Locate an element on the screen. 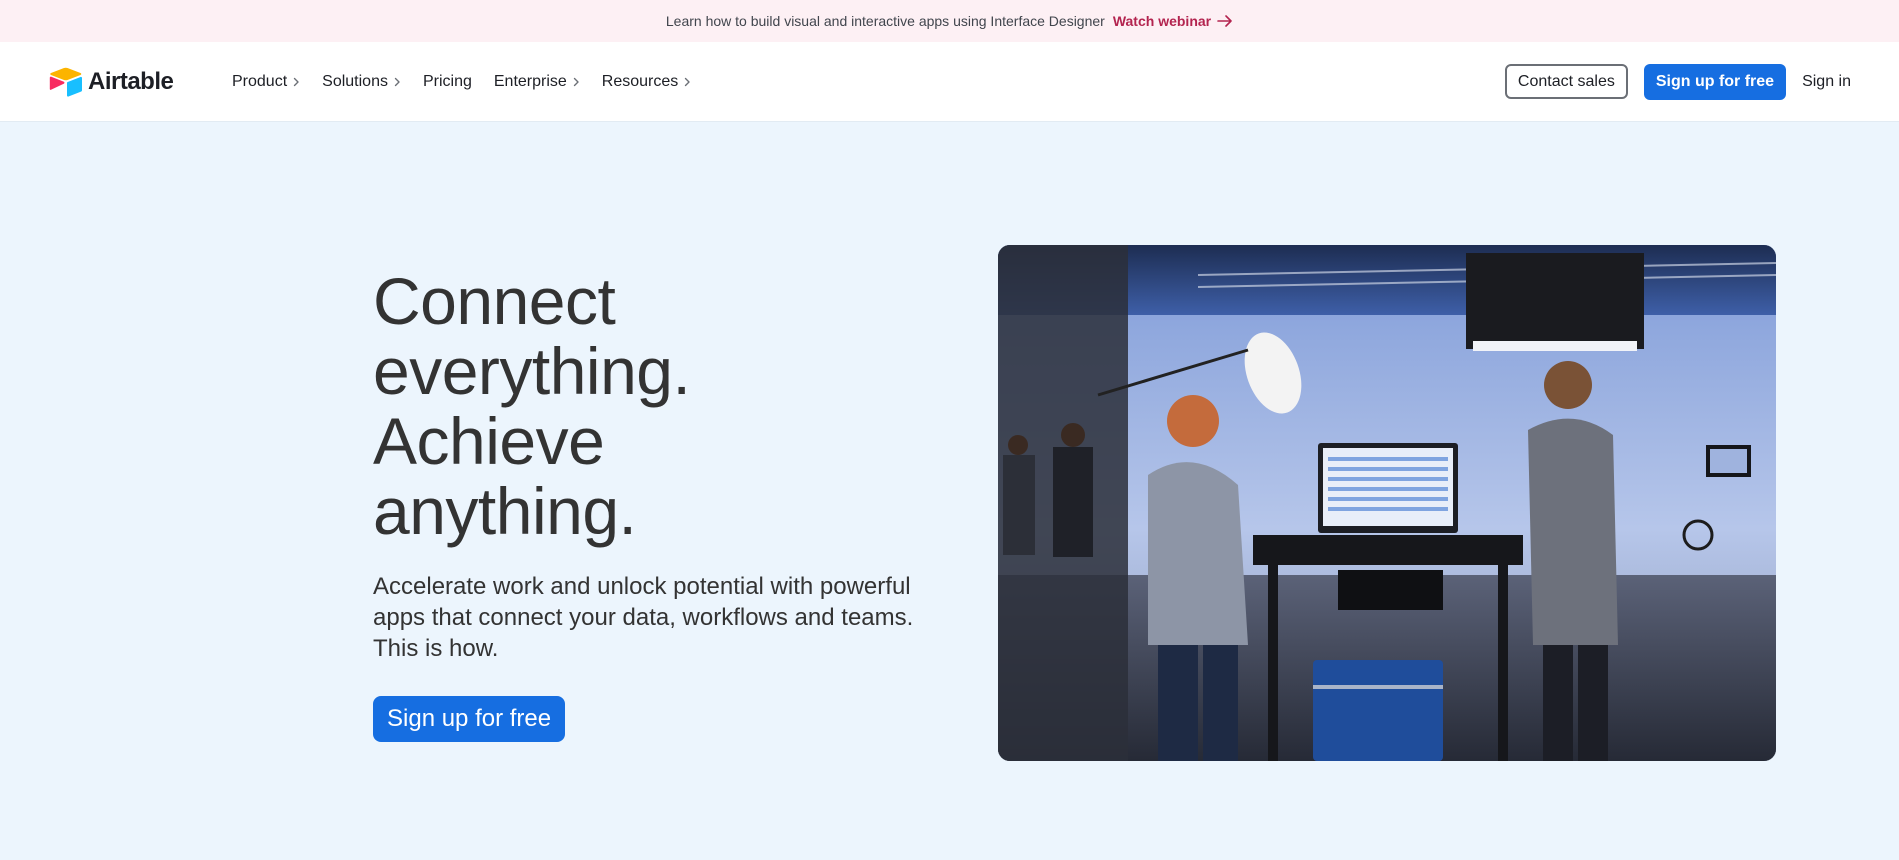 Image resolution: width=1899 pixels, height=860 pixels. header-signup-button: Sign up for free is located at coordinates (1715, 81).